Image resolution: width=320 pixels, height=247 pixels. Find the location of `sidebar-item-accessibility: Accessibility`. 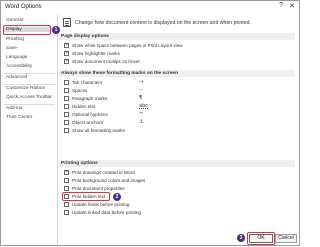

sidebar-item-accessibility: Accessibility is located at coordinates (19, 66).